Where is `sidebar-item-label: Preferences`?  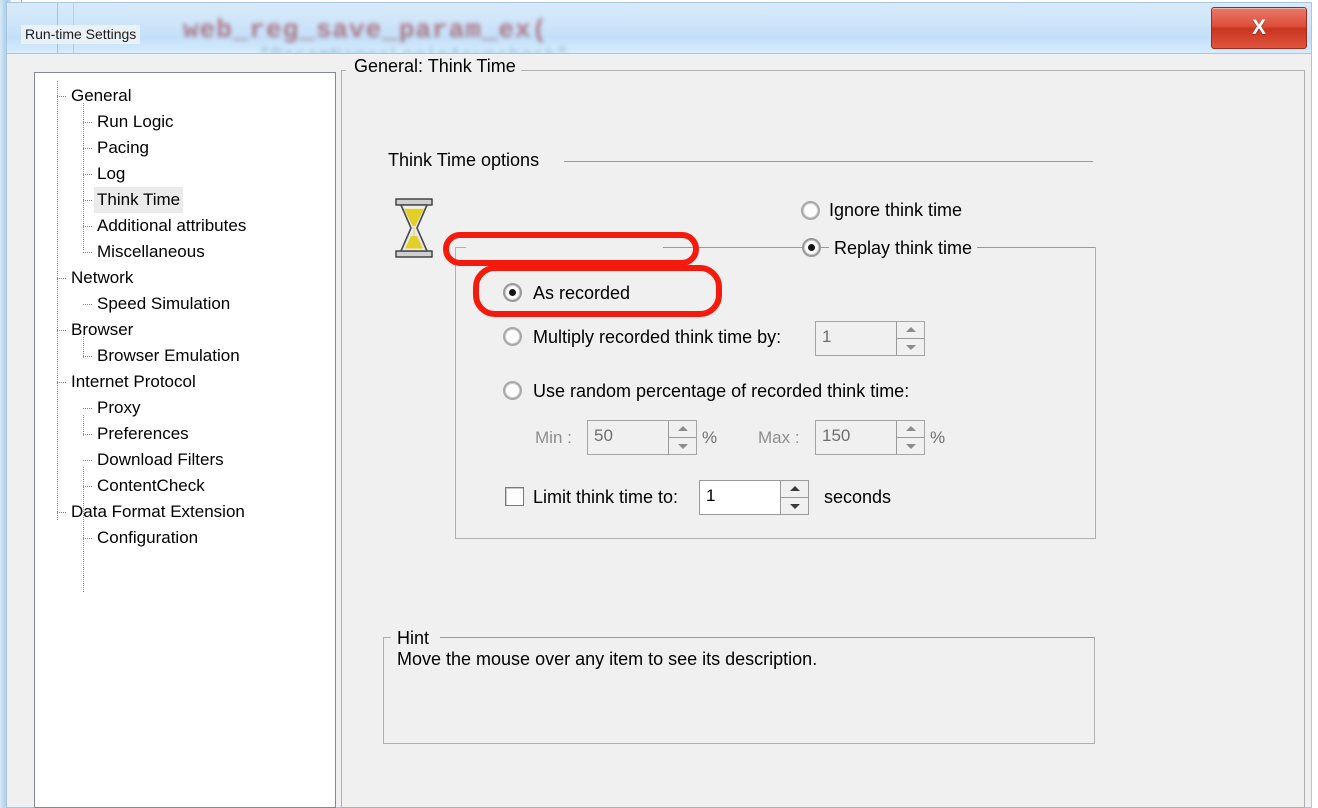
sidebar-item-label: Preferences is located at coordinates (143, 433).